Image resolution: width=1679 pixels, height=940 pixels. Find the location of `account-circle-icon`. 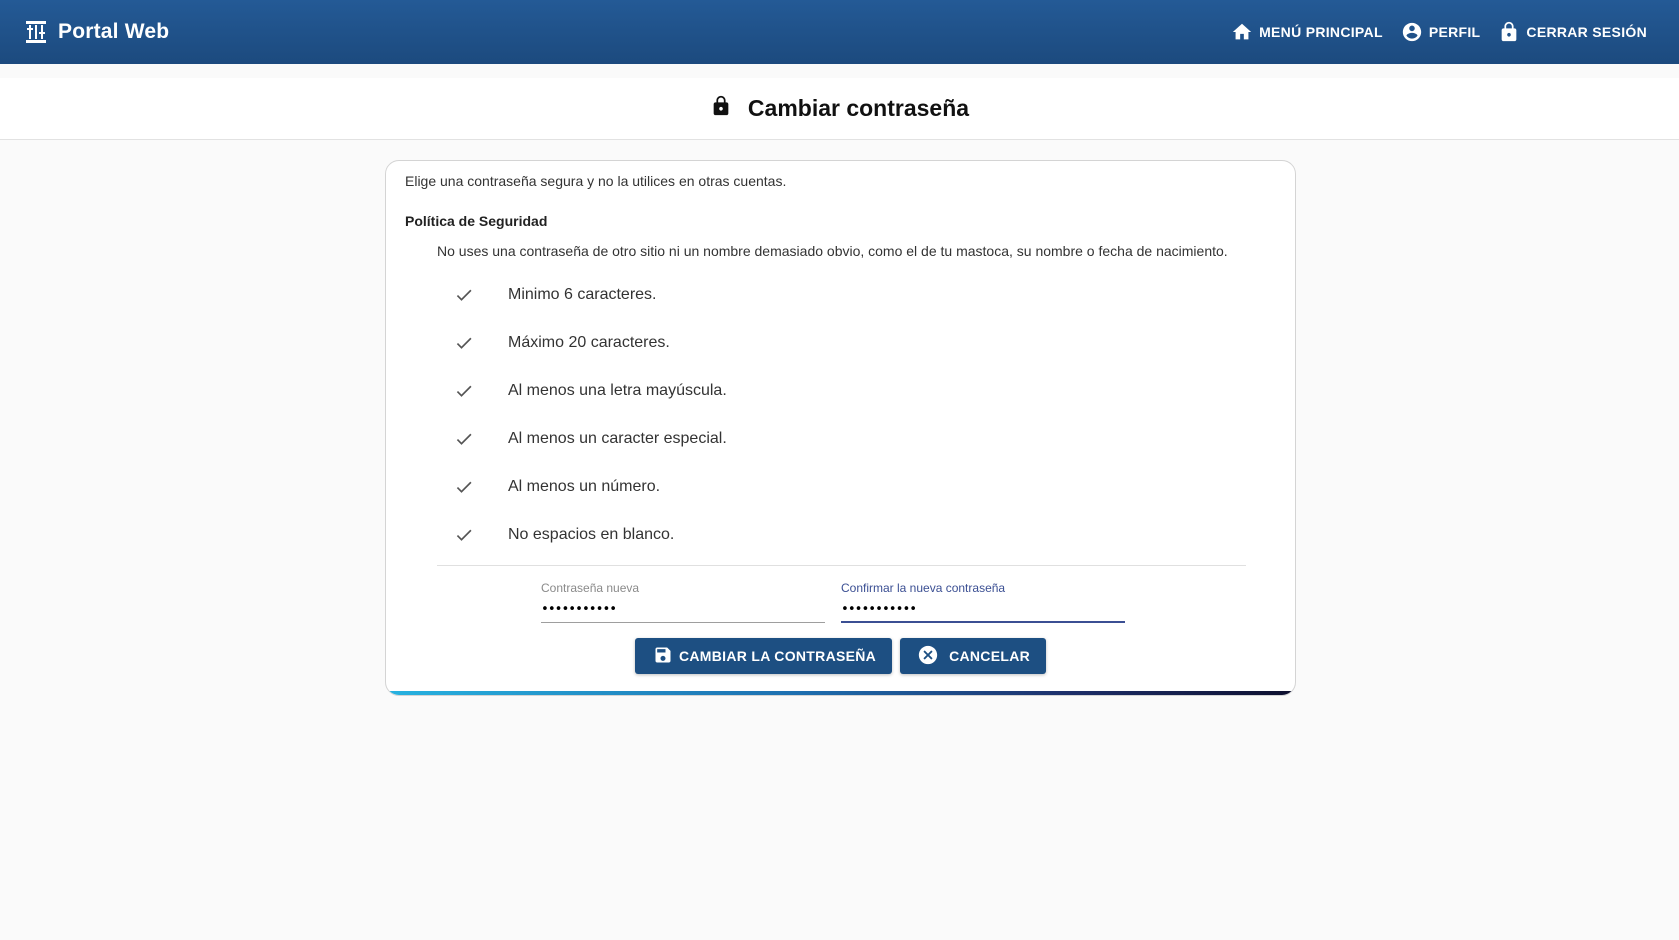

account-circle-icon is located at coordinates (1412, 32).